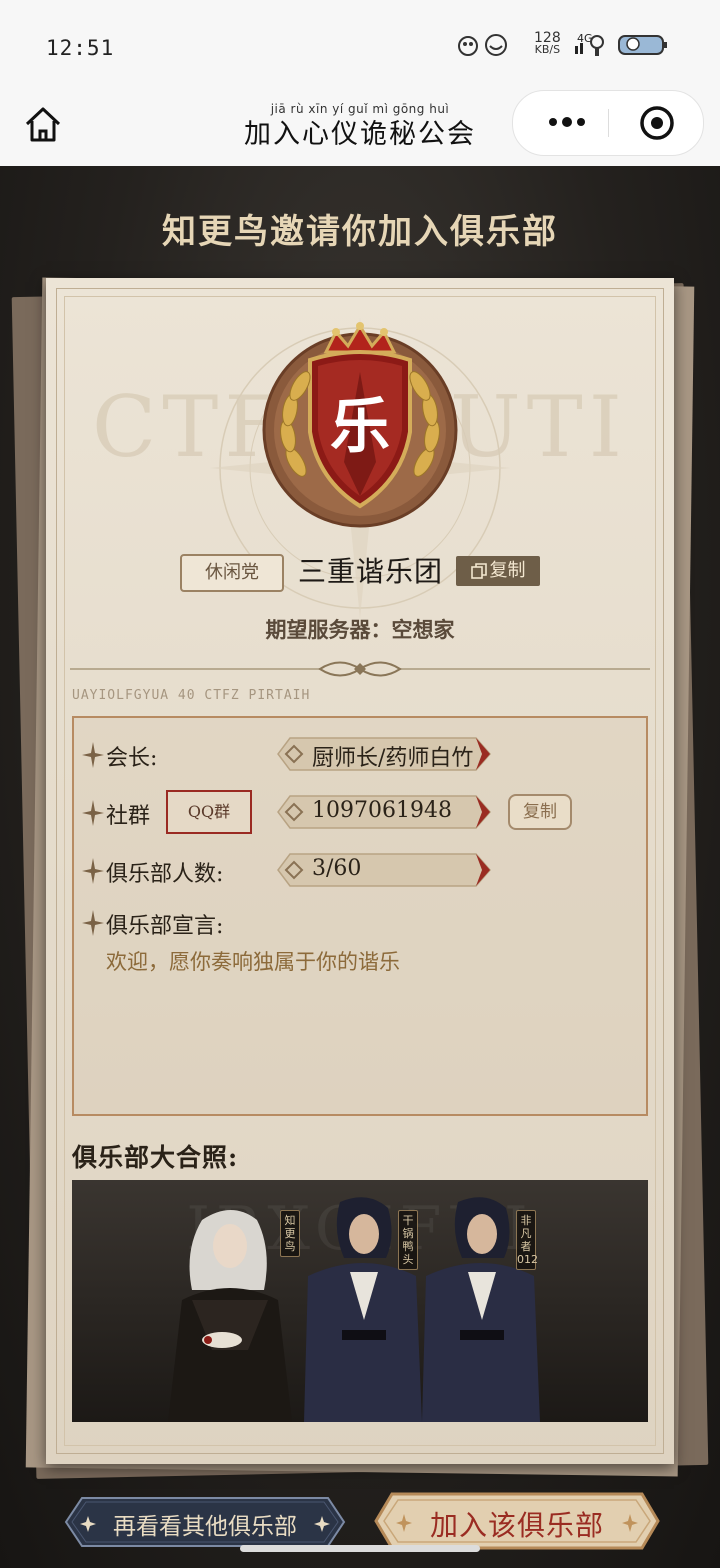  What do you see at coordinates (232, 573) in the screenshot?
I see `club-type-badge: 休闲党` at bounding box center [232, 573].